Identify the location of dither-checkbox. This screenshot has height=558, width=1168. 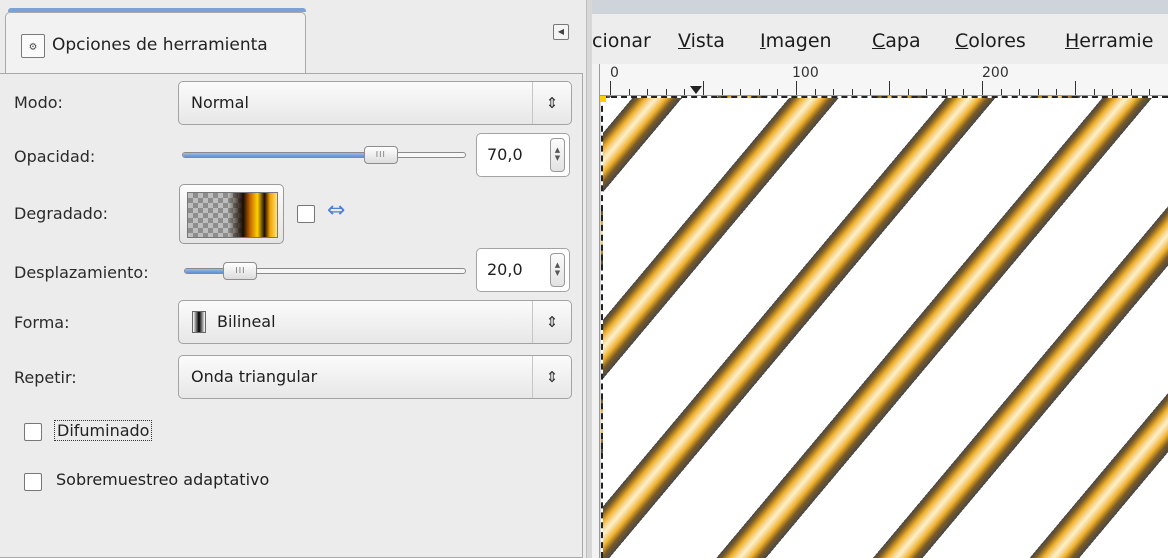
(33, 432).